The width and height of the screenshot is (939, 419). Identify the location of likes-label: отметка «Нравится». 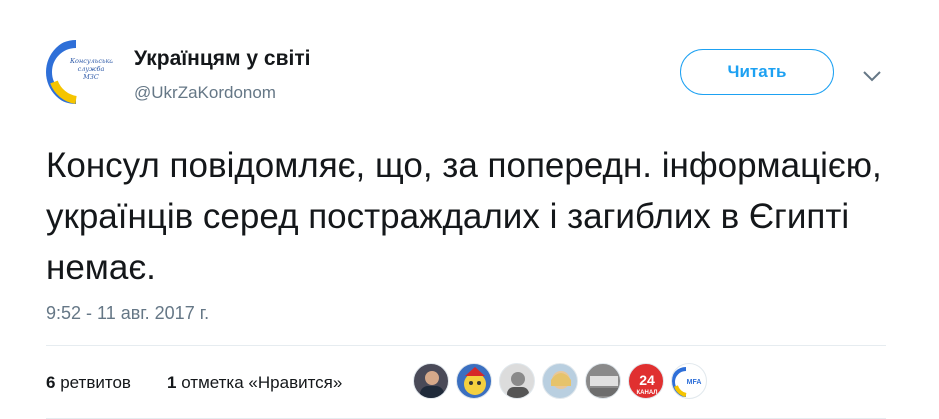
(262, 382).